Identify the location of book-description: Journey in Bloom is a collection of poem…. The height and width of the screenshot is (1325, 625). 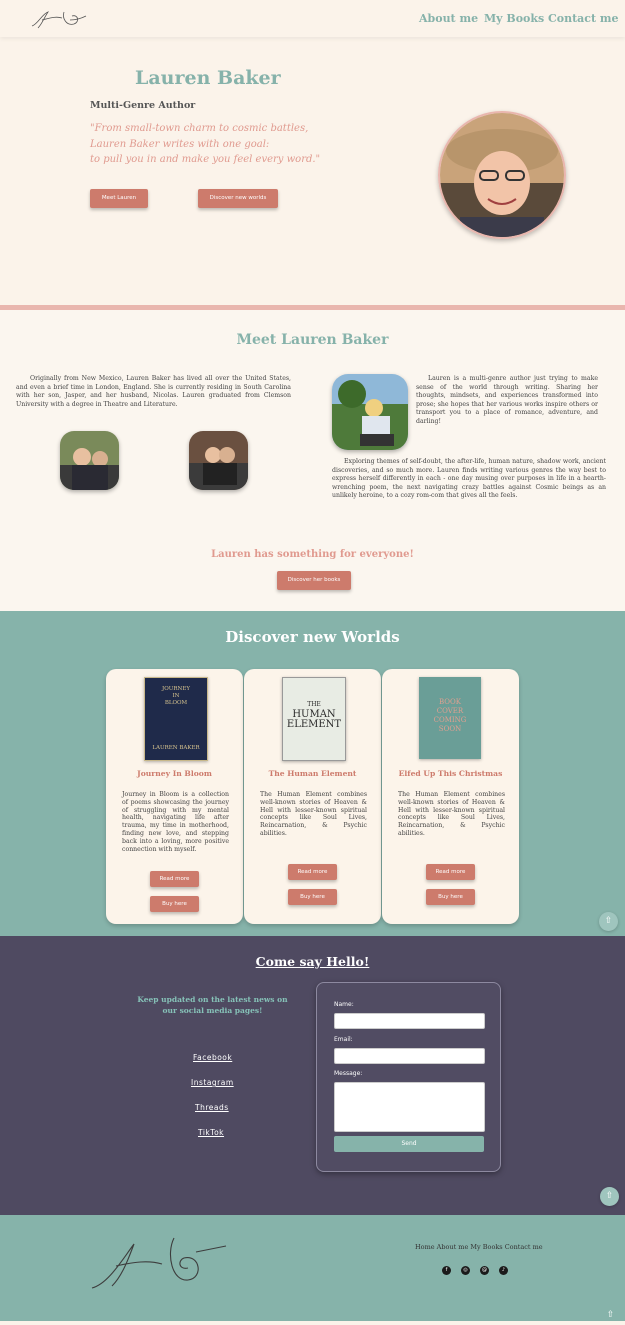
(175, 822).